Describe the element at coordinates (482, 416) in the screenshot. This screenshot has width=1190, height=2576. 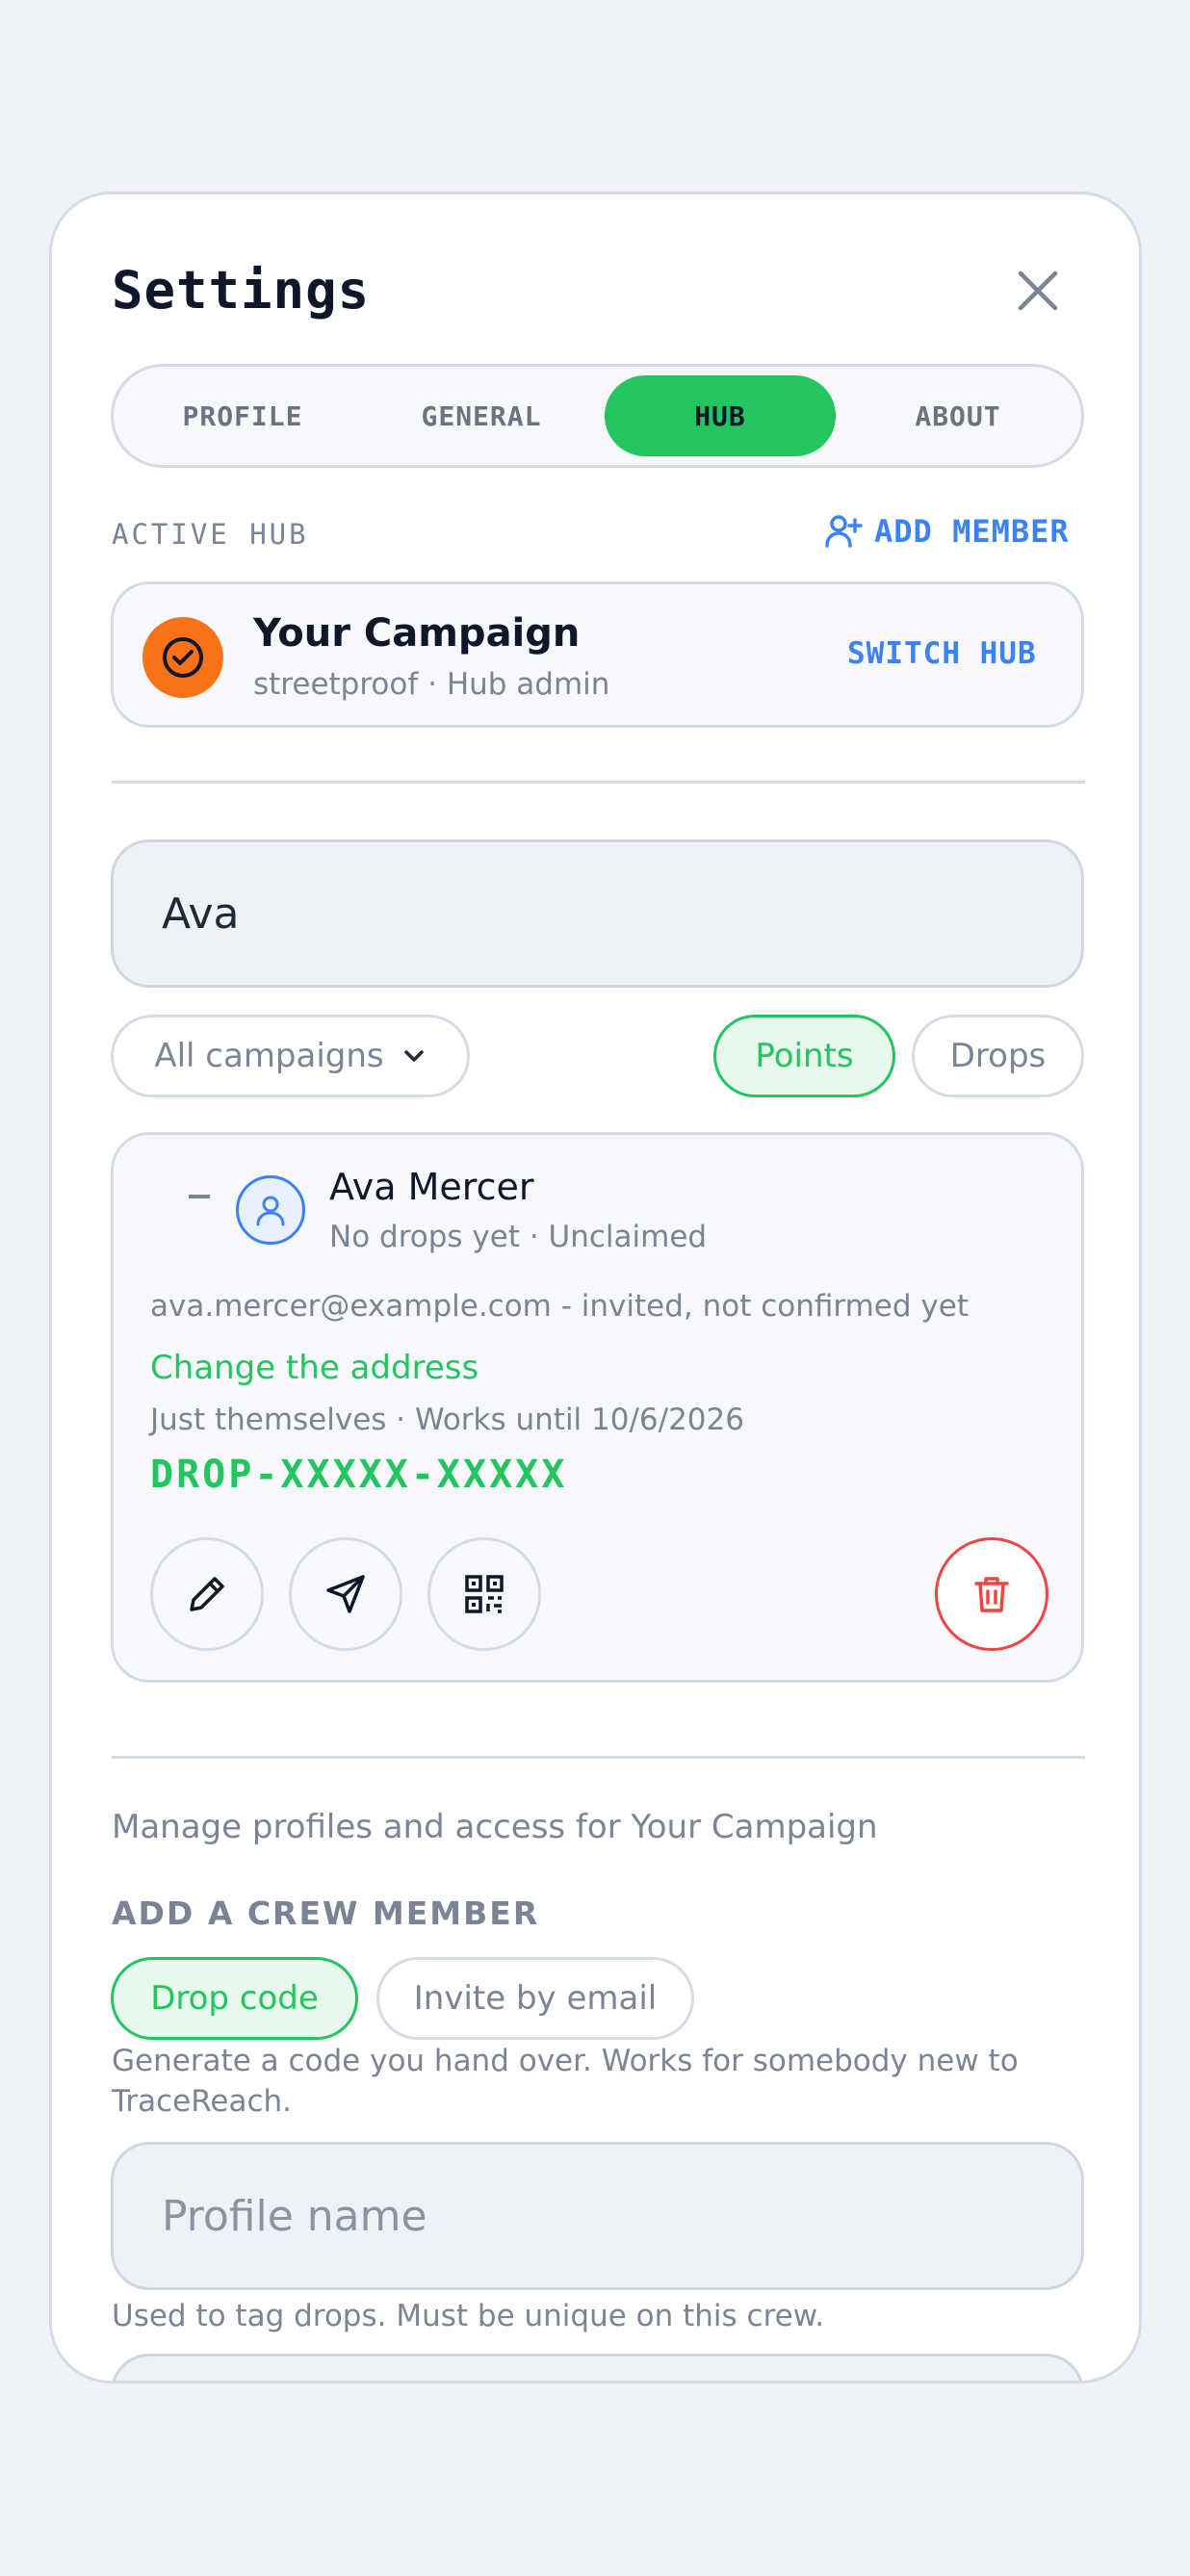
I see `tab-general: GENERAL` at that location.